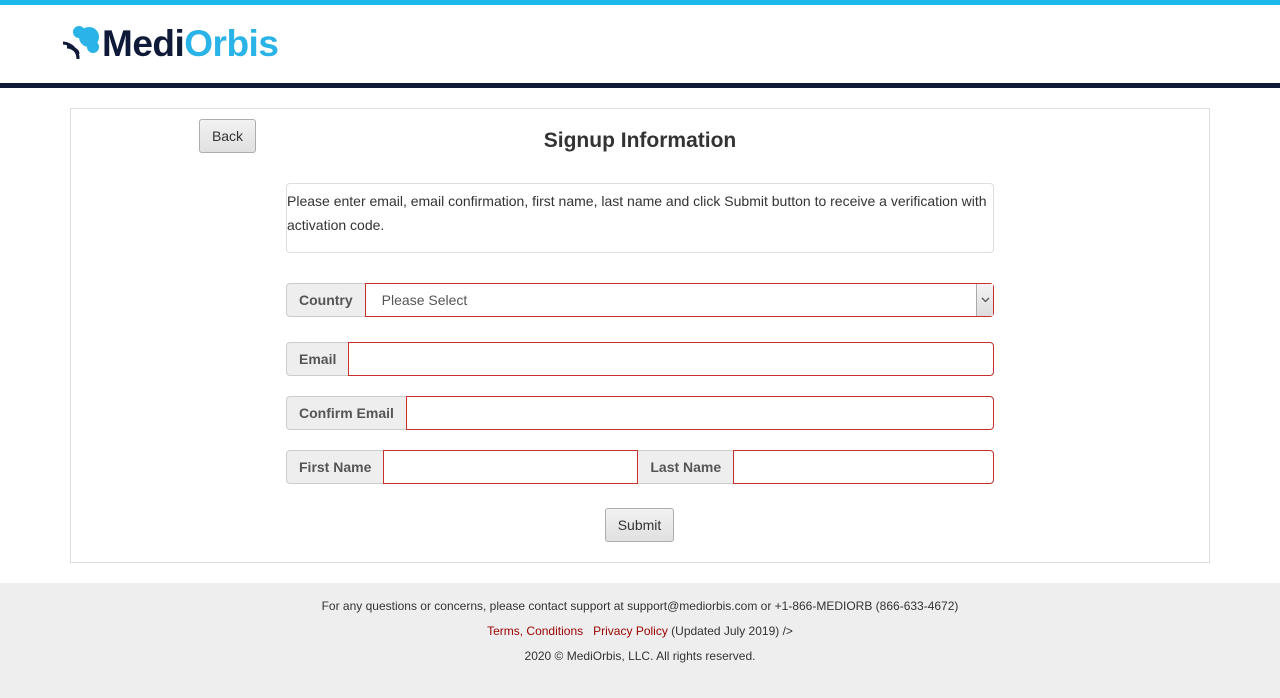 The height and width of the screenshot is (698, 1280). I want to click on updated-note: (Updated July 2019) />, so click(732, 631).